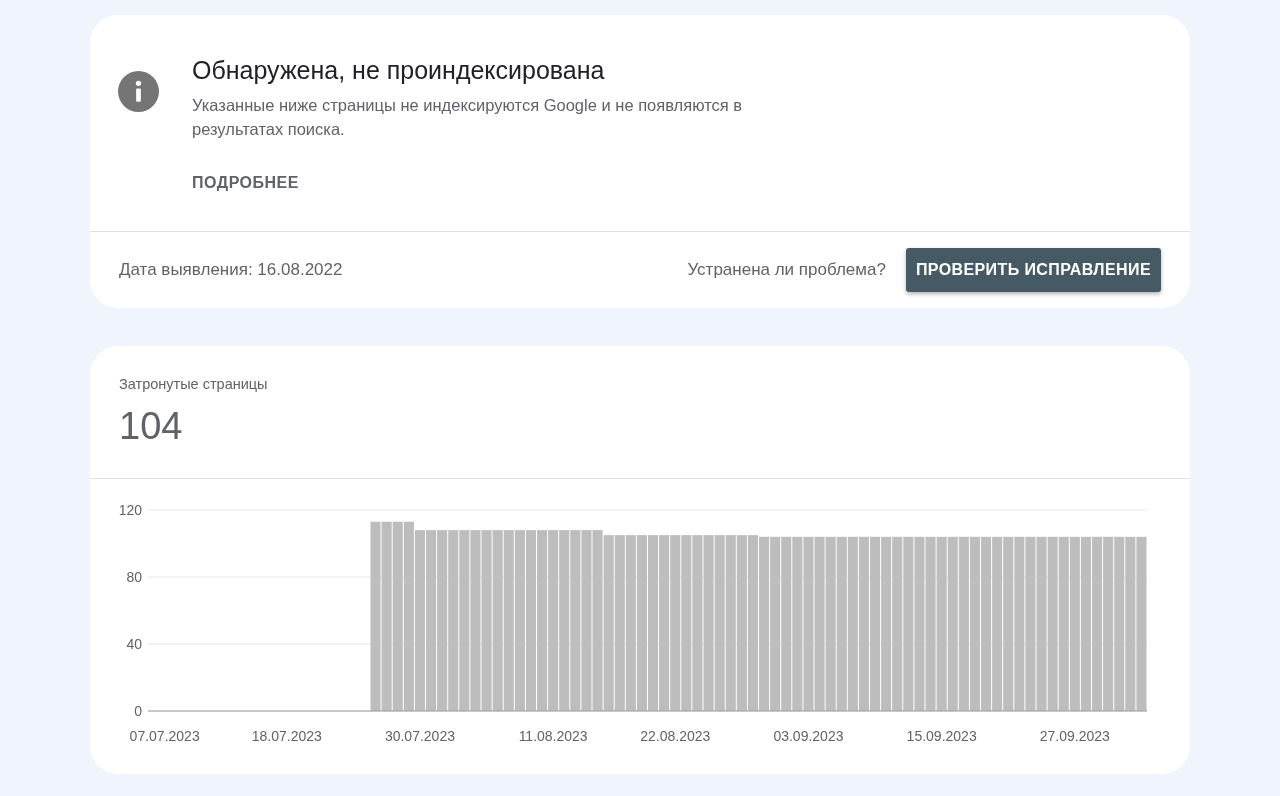  I want to click on x-axis-label: 15.09.2023, so click(941, 736).